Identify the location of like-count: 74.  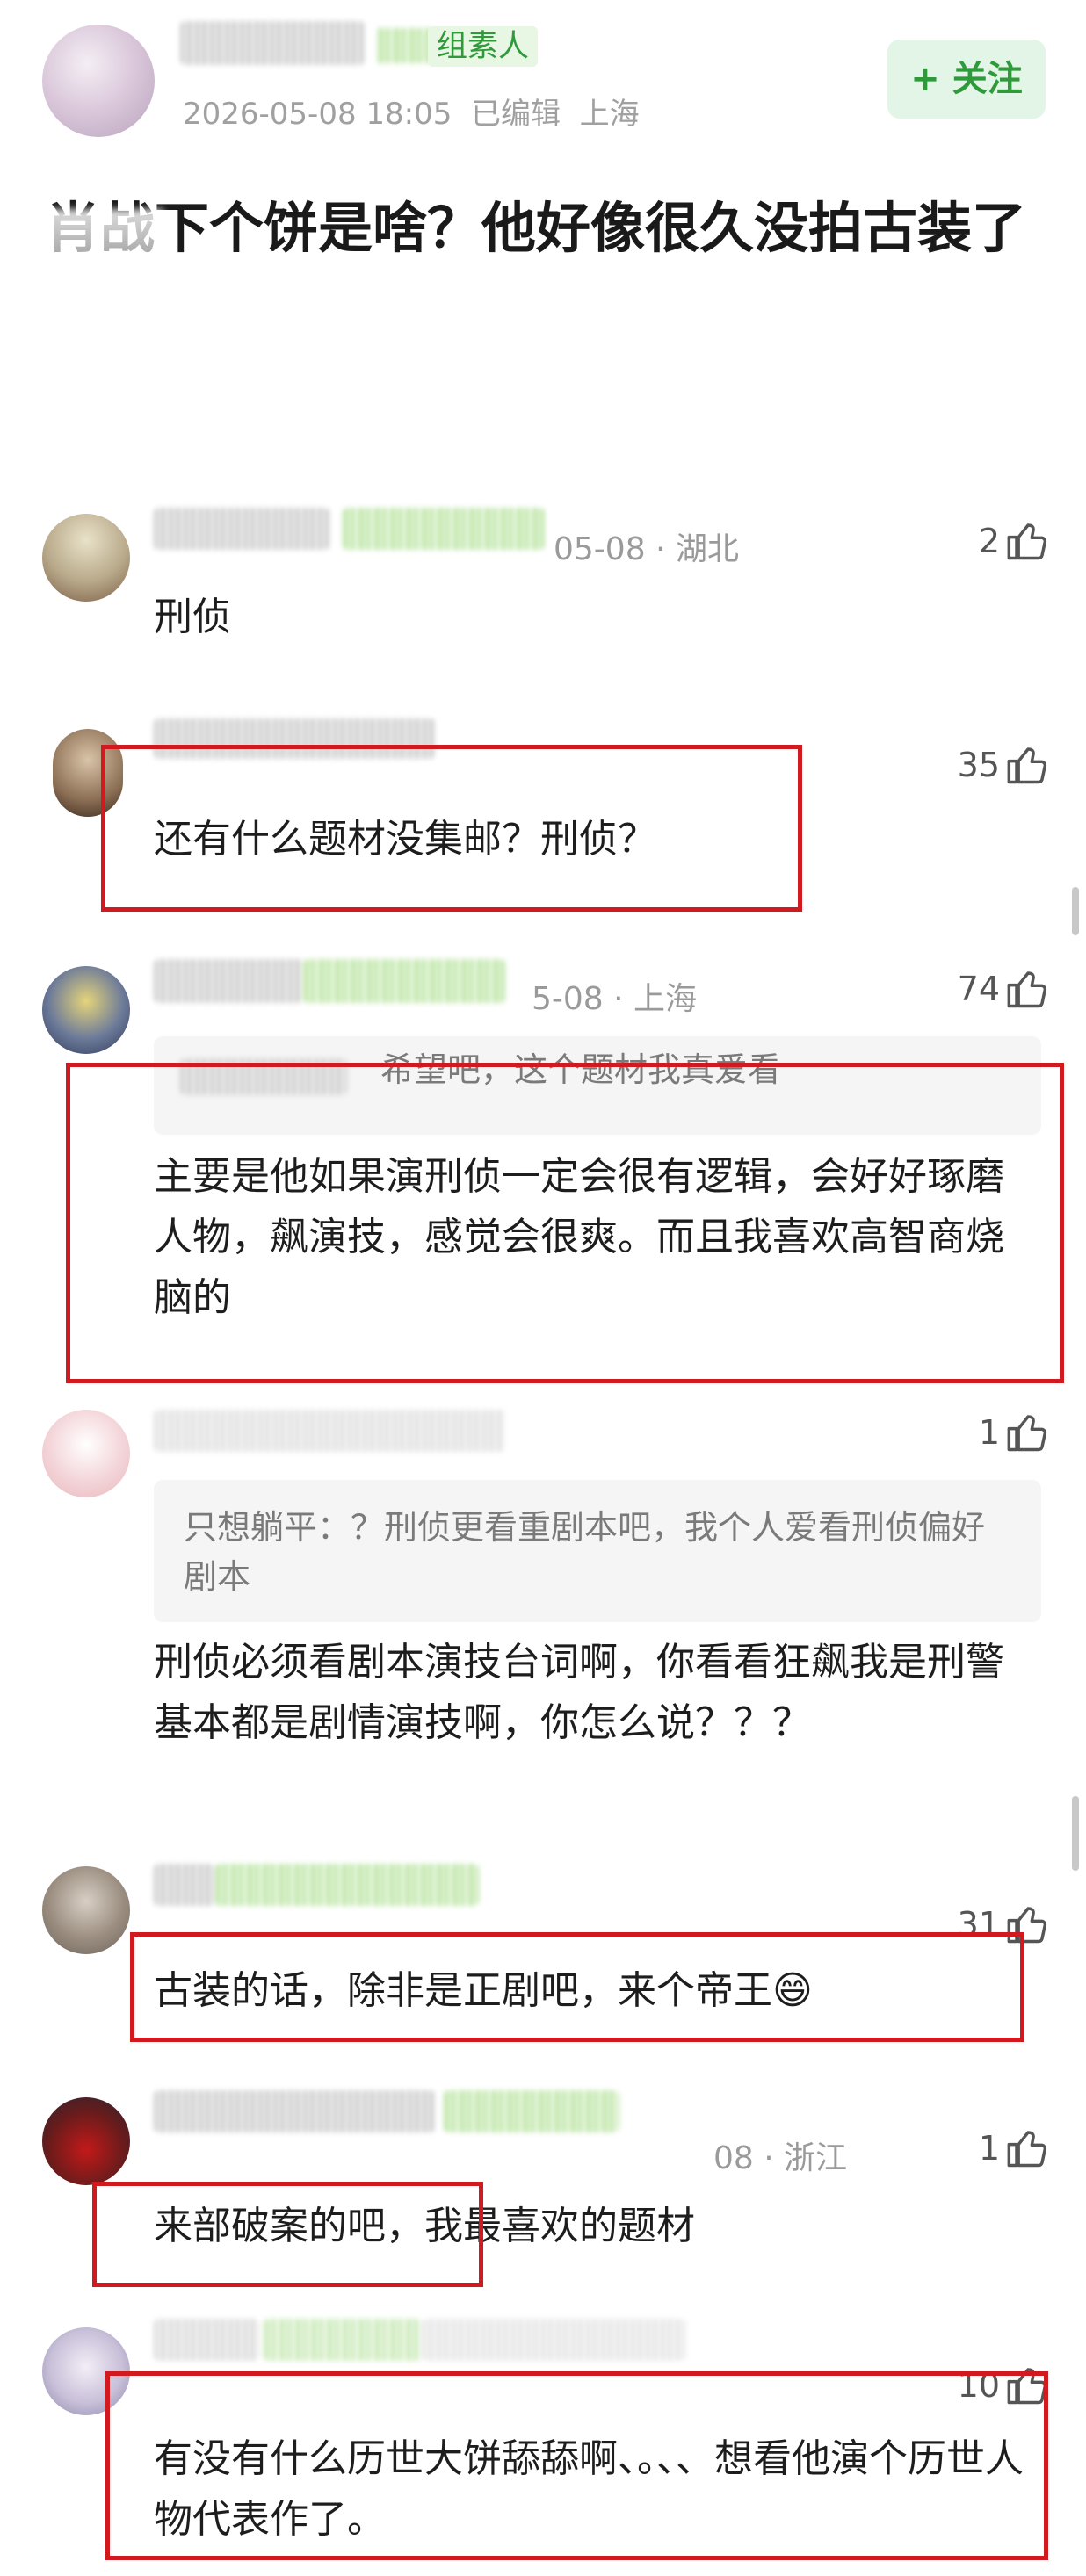
(979, 989).